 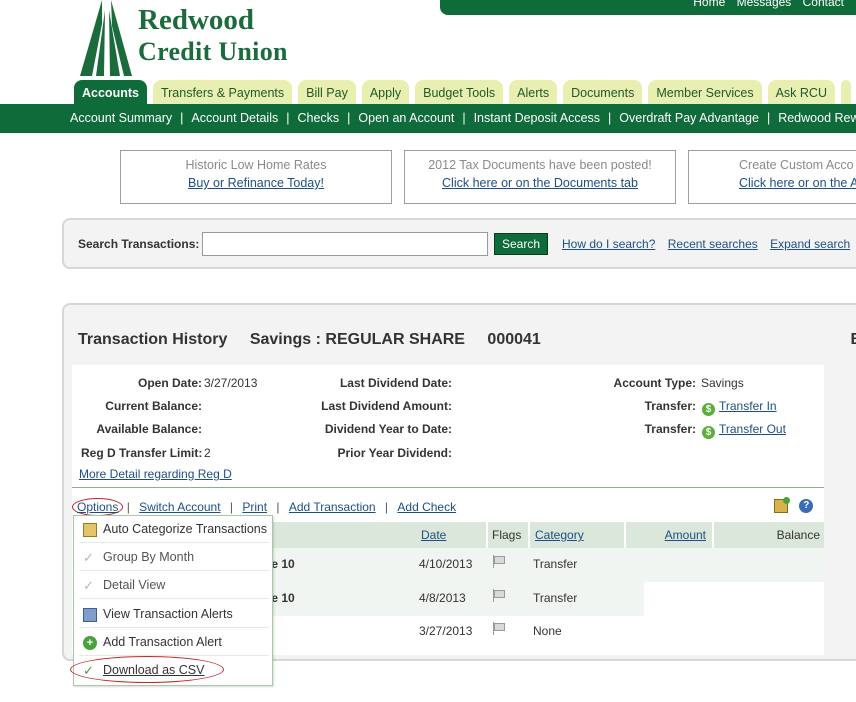 I want to click on menu-view-alerts: View Transaction Alerts, so click(x=174, y=614).